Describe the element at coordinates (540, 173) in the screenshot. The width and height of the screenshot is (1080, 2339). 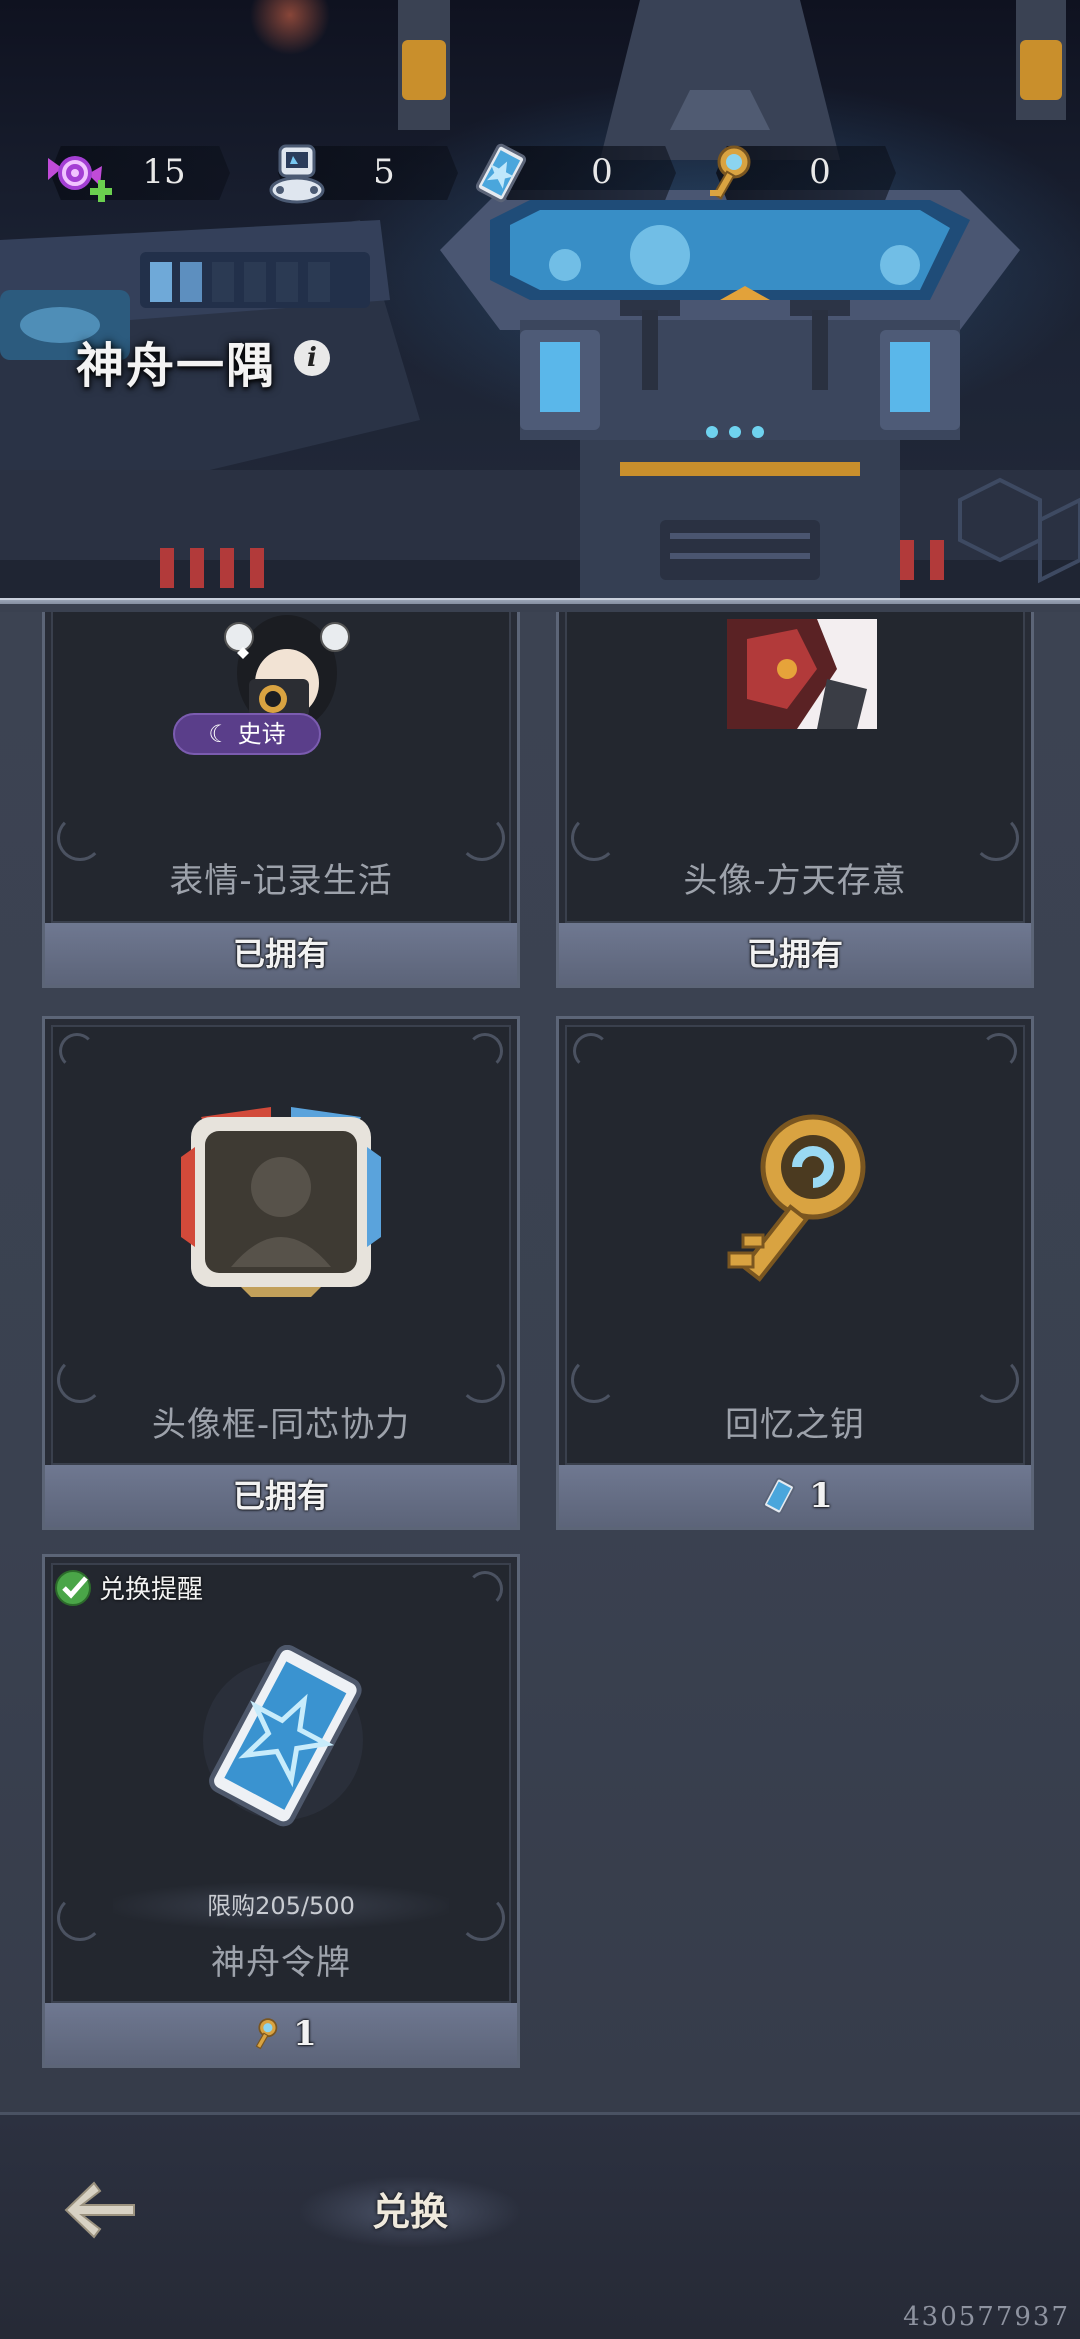
I see `currency-bar: 15 5 0 0` at that location.